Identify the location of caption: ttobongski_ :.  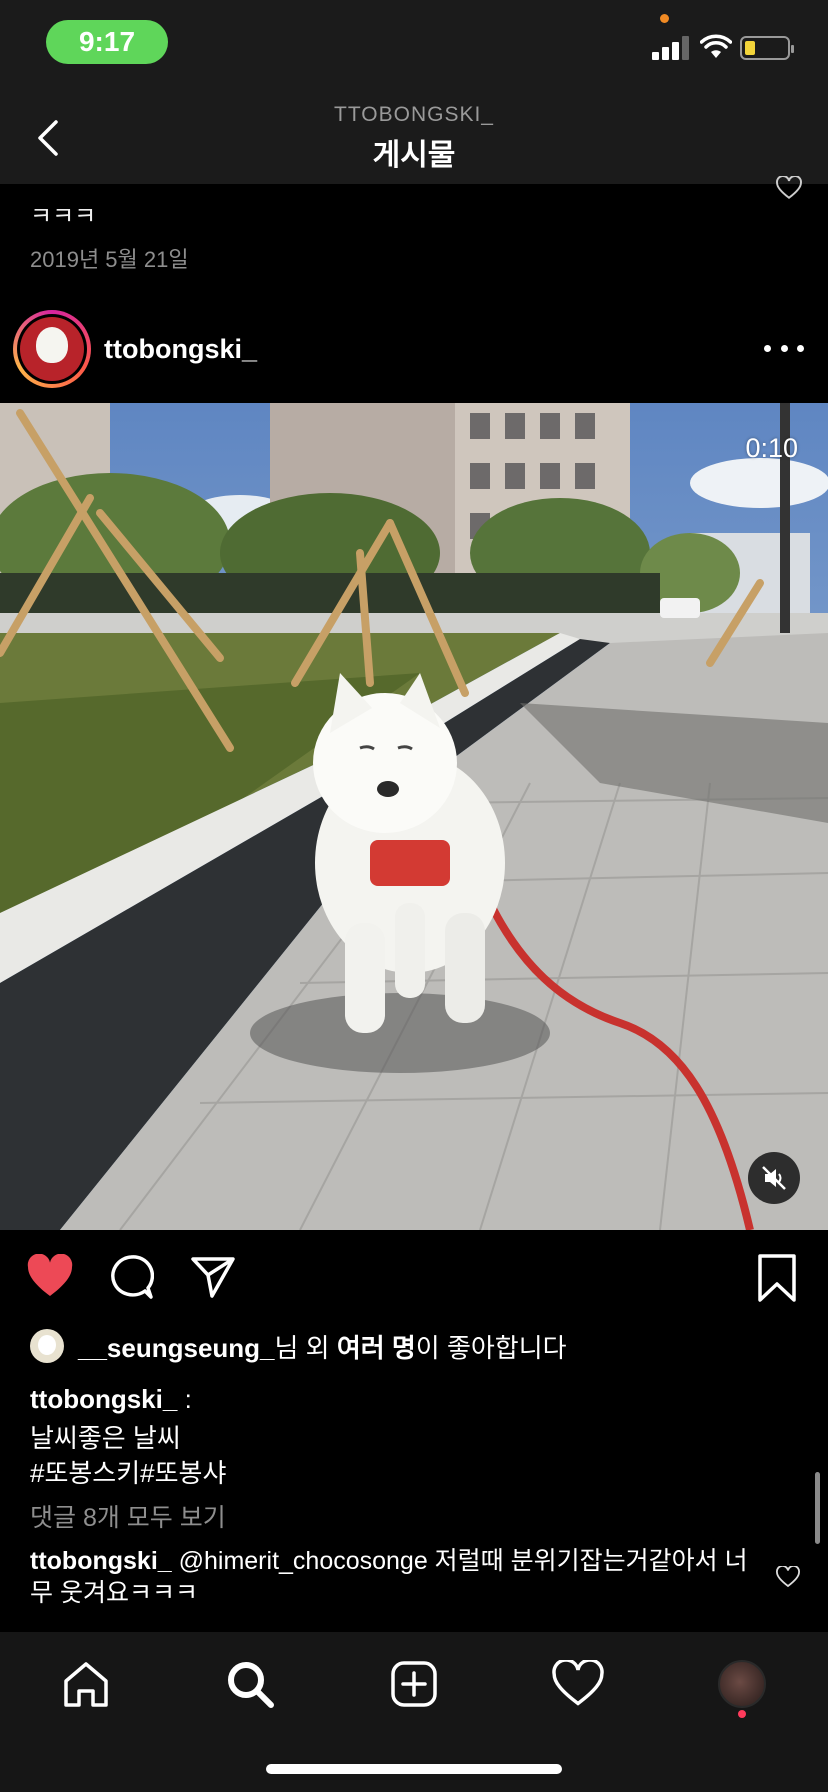
(111, 1399).